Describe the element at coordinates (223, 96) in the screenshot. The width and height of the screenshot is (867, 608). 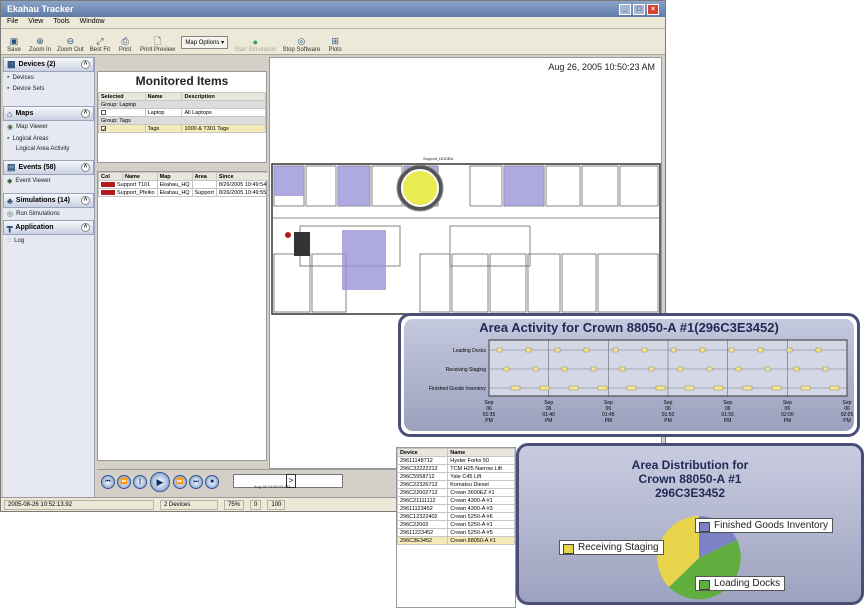
I see `column-header: Description` at that location.